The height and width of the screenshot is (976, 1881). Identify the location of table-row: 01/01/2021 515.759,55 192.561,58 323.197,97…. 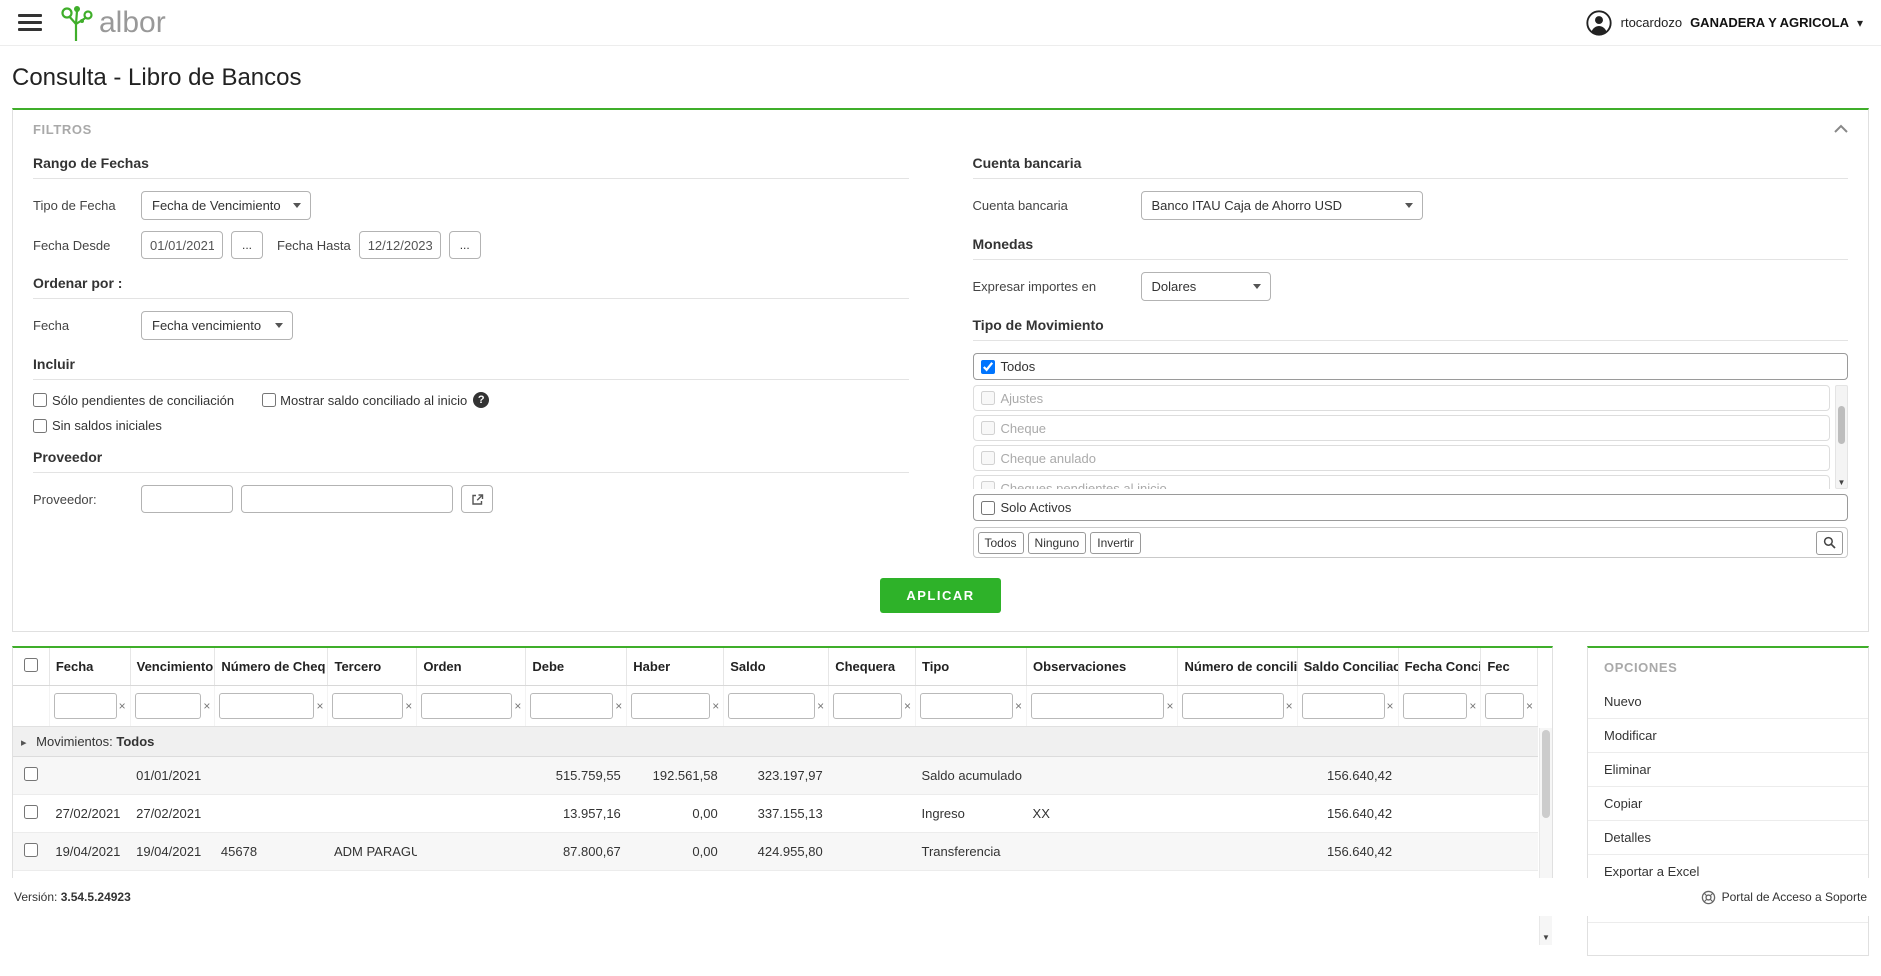
(775, 775).